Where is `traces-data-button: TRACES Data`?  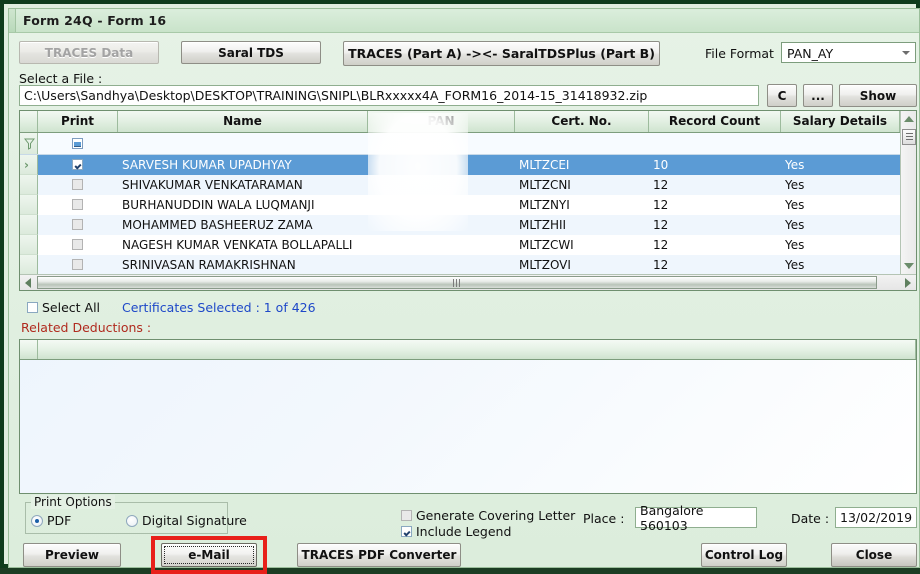
traces-data-button: TRACES Data is located at coordinates (89, 52).